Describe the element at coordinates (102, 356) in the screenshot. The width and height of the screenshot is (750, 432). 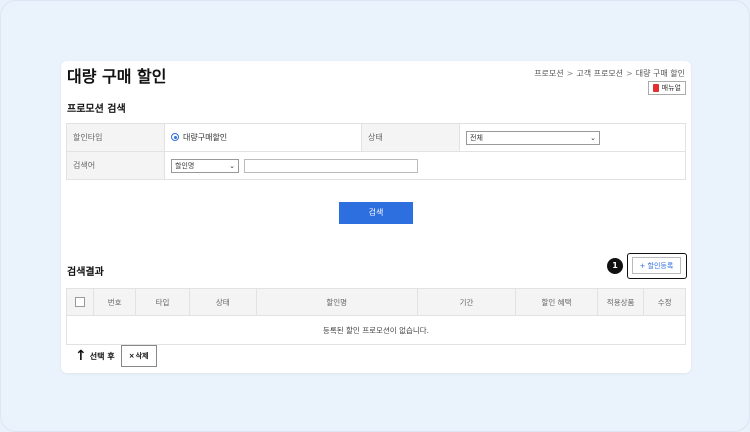
I see `after-select-label: 선택 후` at that location.